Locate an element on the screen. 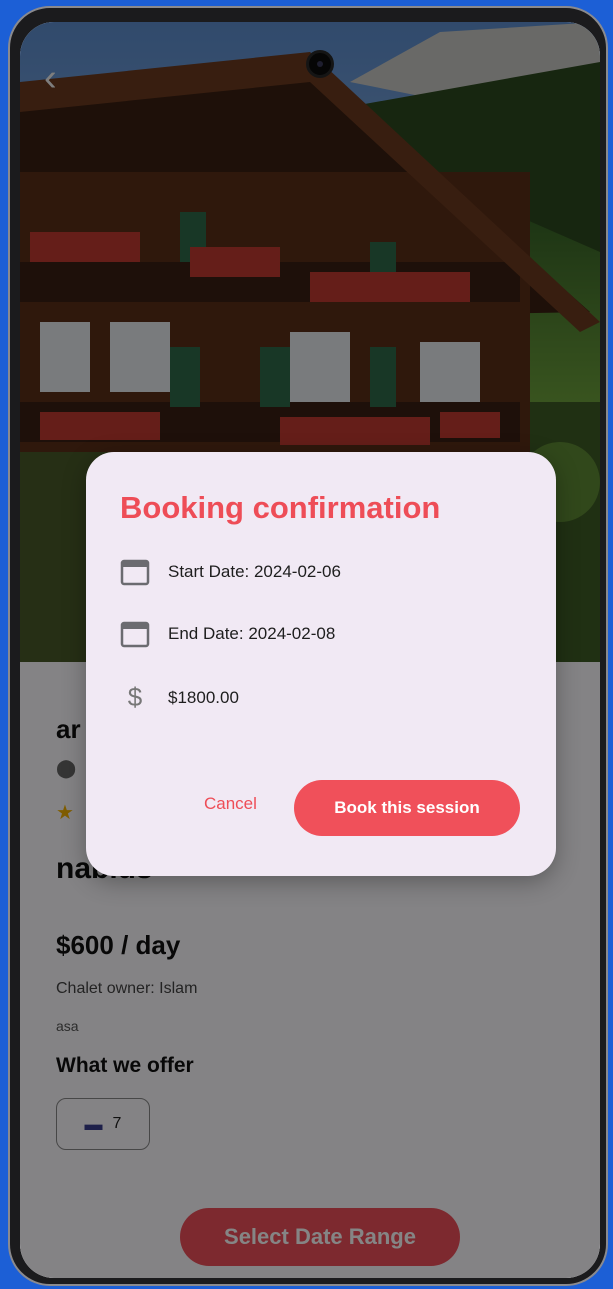 This screenshot has height=1289, width=613. start-date-text: Start Date: 2024-02-06 is located at coordinates (254, 571).